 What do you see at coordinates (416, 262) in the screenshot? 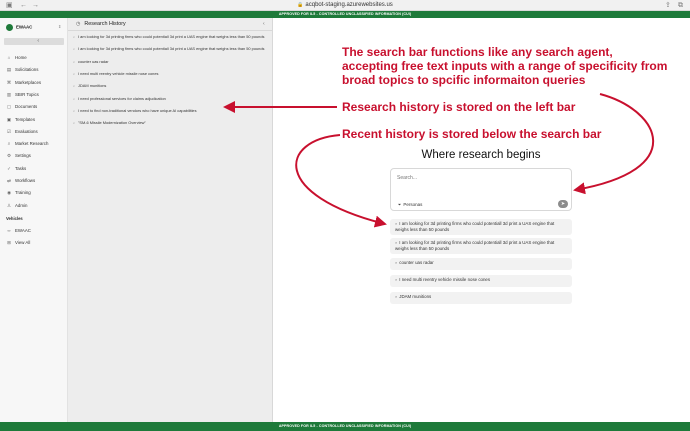
I see `recent-search-text: counter uas radar` at bounding box center [416, 262].